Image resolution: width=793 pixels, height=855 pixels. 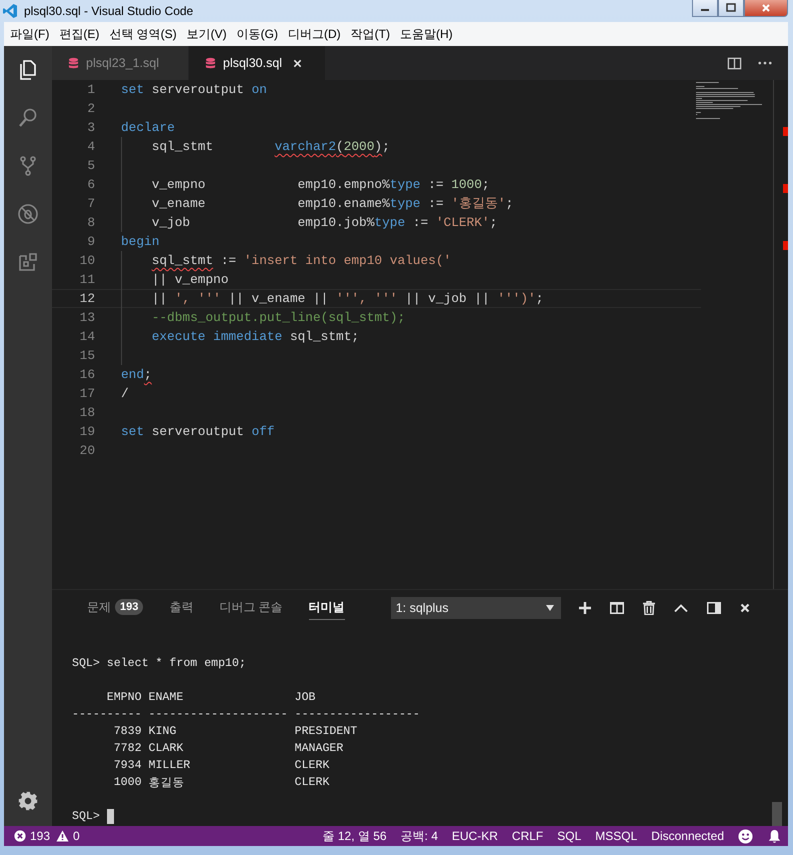 What do you see at coordinates (745, 836) in the screenshot?
I see `smiley-icon` at bounding box center [745, 836].